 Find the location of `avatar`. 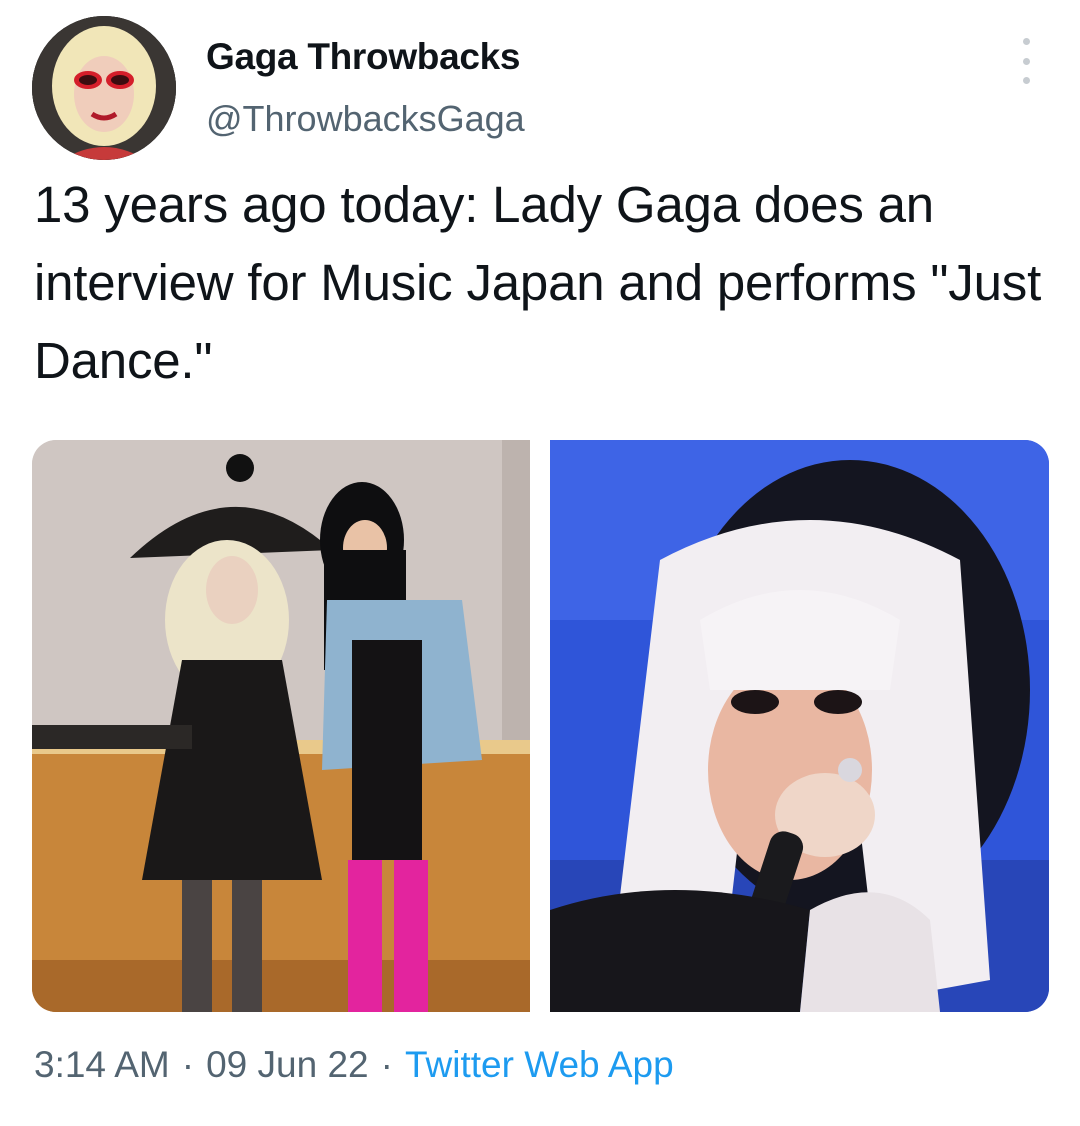

avatar is located at coordinates (104, 88).